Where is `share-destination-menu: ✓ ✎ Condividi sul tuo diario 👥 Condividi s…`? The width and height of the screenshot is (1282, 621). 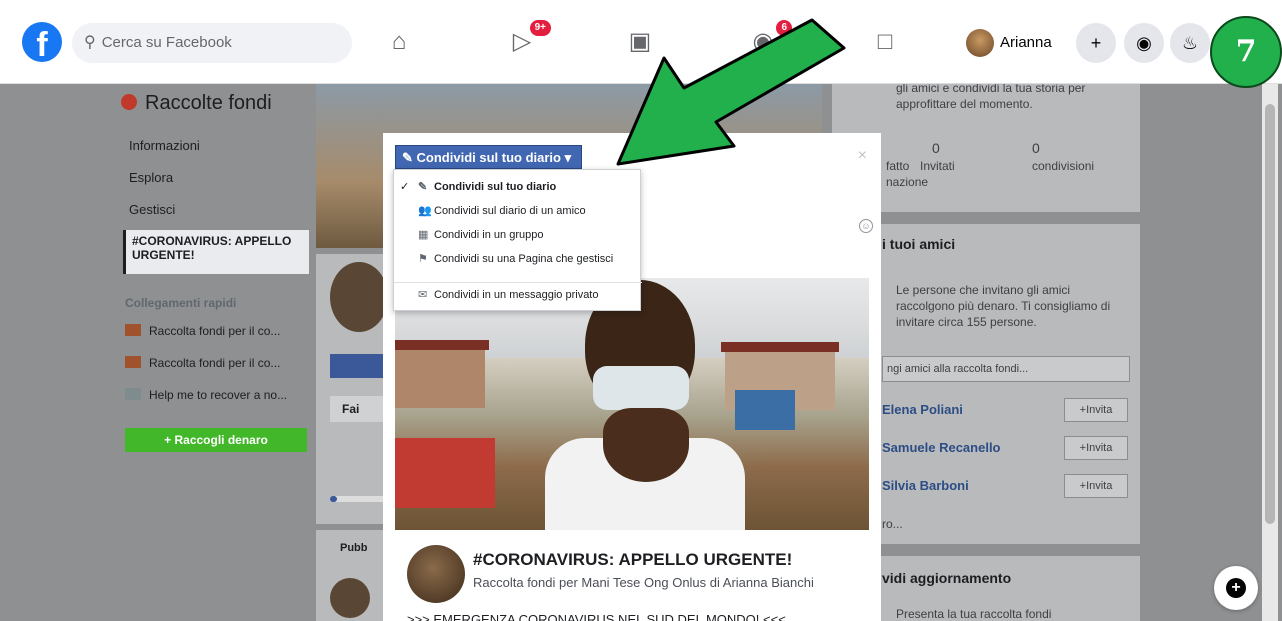 share-destination-menu: ✓ ✎ Condividi sul tuo diario 👥 Condividi s… is located at coordinates (517, 240).